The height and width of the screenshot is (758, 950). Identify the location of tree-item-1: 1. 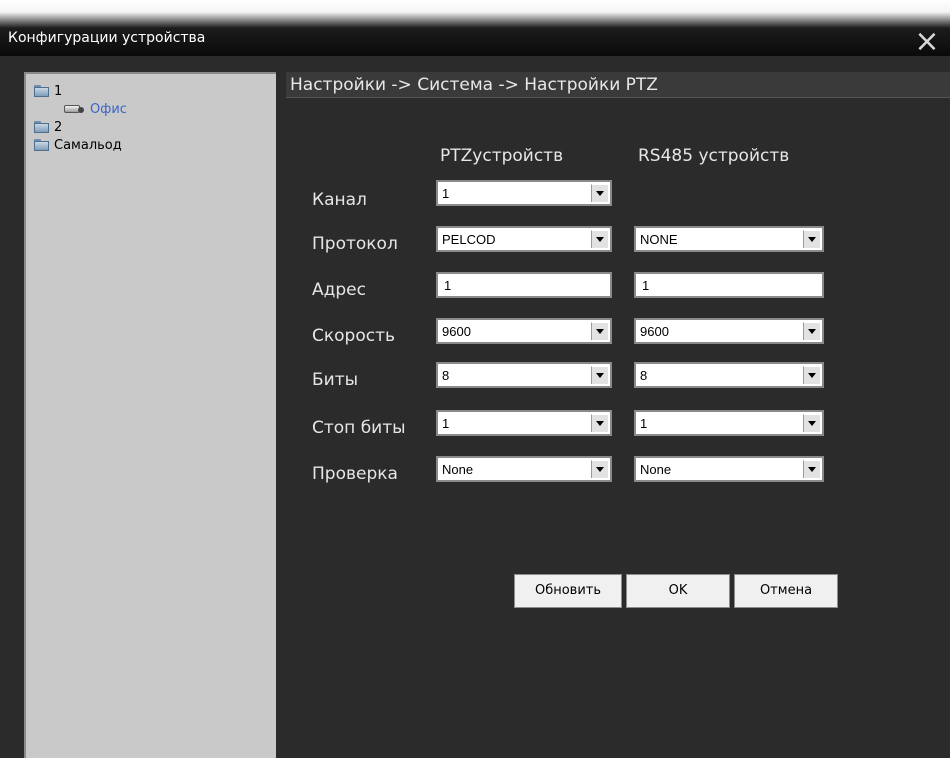
(48, 91).